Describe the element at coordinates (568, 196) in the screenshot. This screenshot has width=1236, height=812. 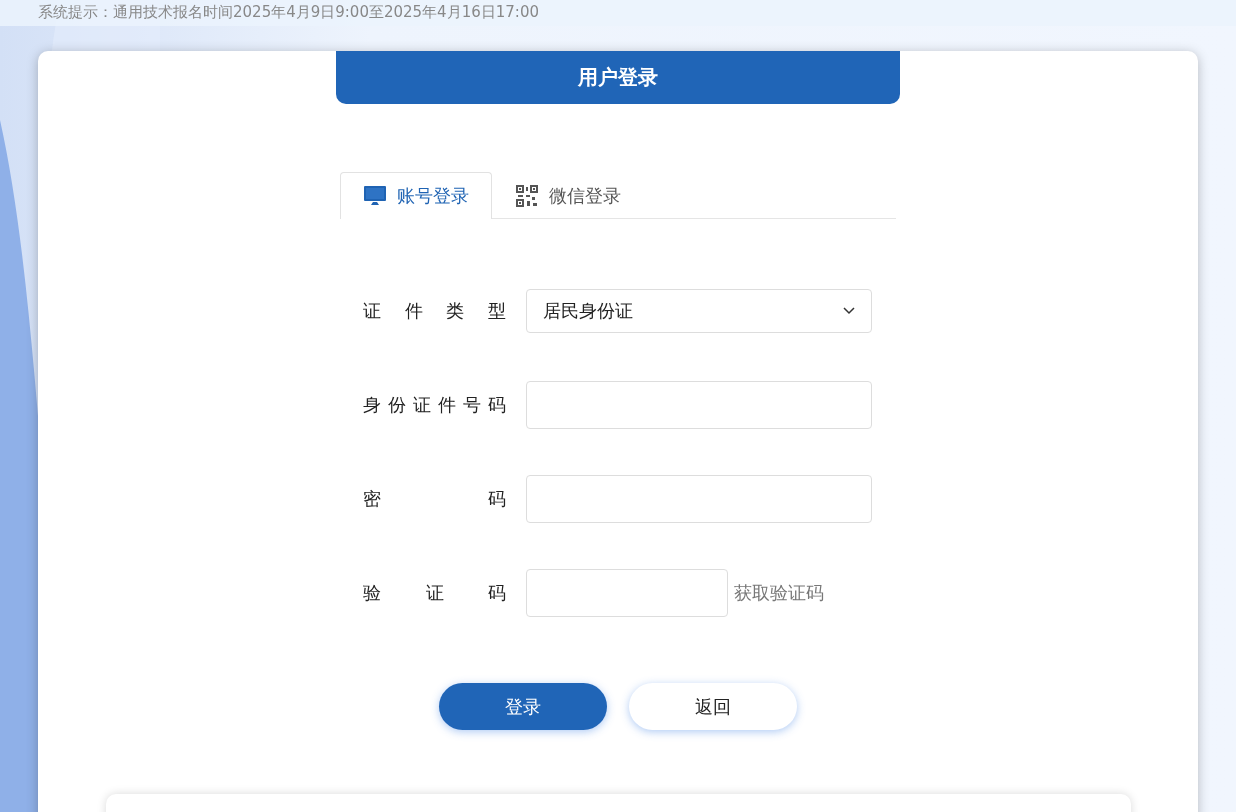
I see `tab: 微信登录` at that location.